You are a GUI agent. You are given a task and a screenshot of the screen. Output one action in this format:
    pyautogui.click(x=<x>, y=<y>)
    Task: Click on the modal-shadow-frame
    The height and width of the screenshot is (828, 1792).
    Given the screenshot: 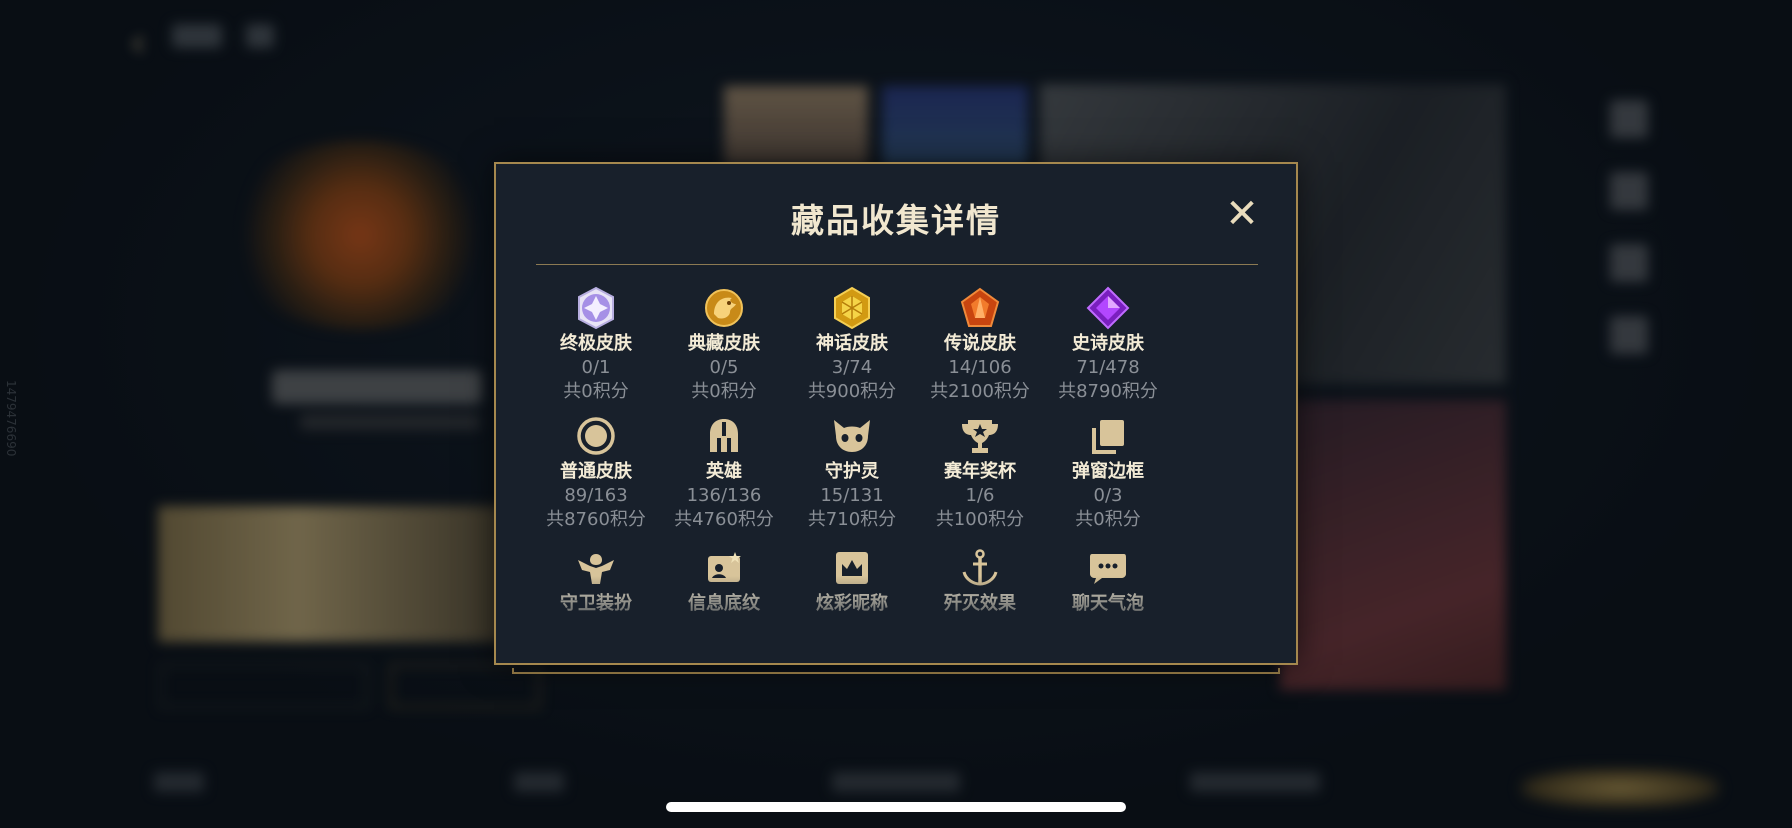 What is the action you would take?
    pyautogui.click(x=896, y=671)
    